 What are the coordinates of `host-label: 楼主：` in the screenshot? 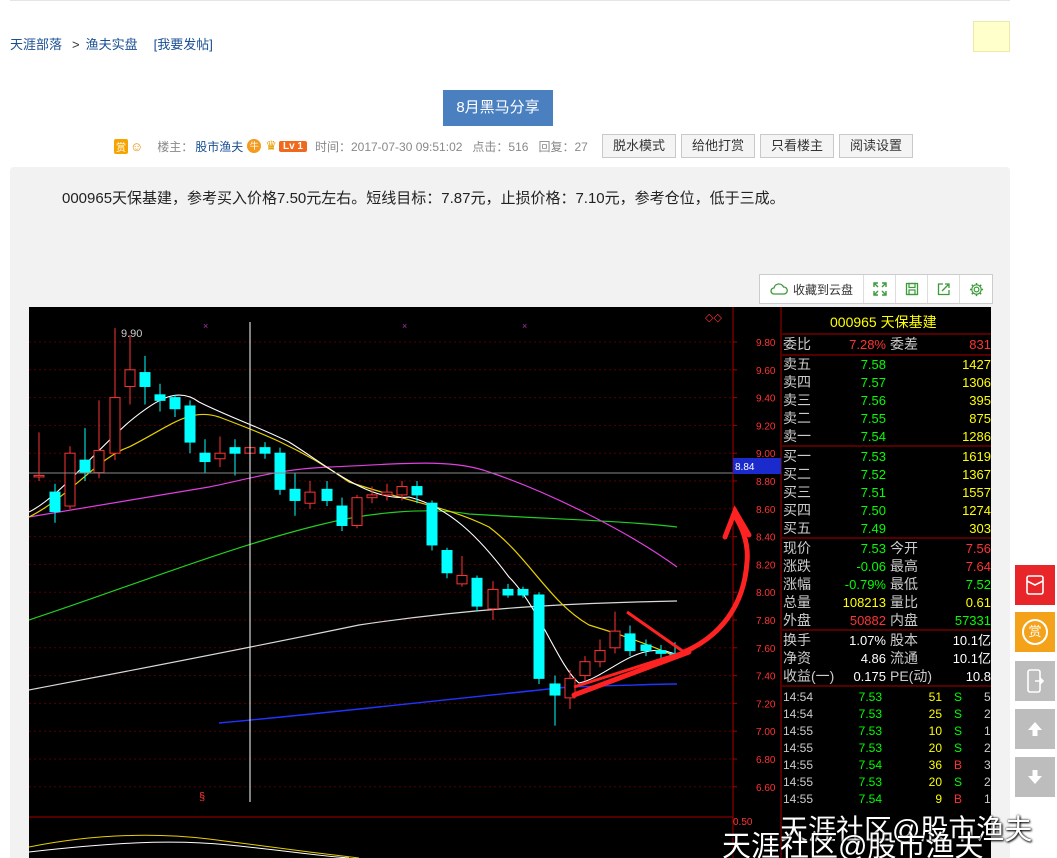 It's located at (175, 146).